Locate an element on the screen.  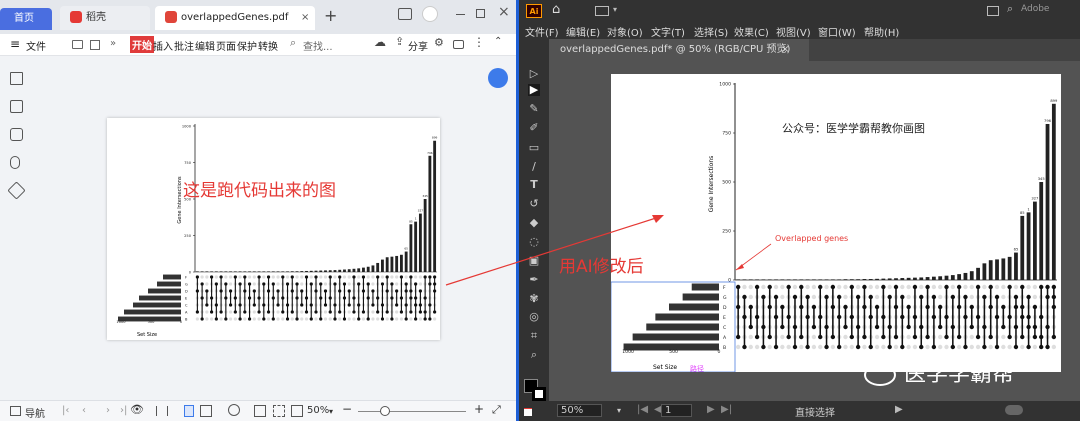
attachment-icon is located at coordinates (15, 162).